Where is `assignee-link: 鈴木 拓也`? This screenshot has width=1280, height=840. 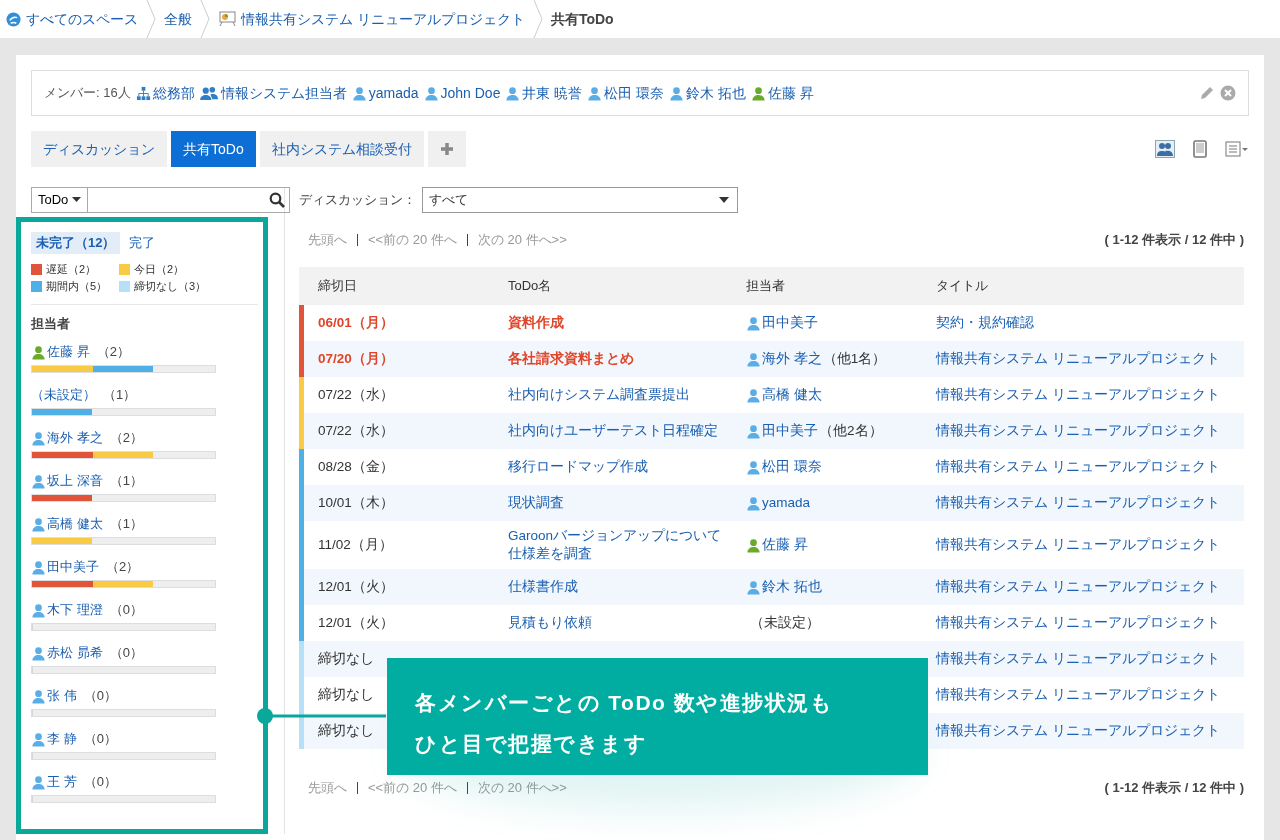 assignee-link: 鈴木 拓也 is located at coordinates (792, 587).